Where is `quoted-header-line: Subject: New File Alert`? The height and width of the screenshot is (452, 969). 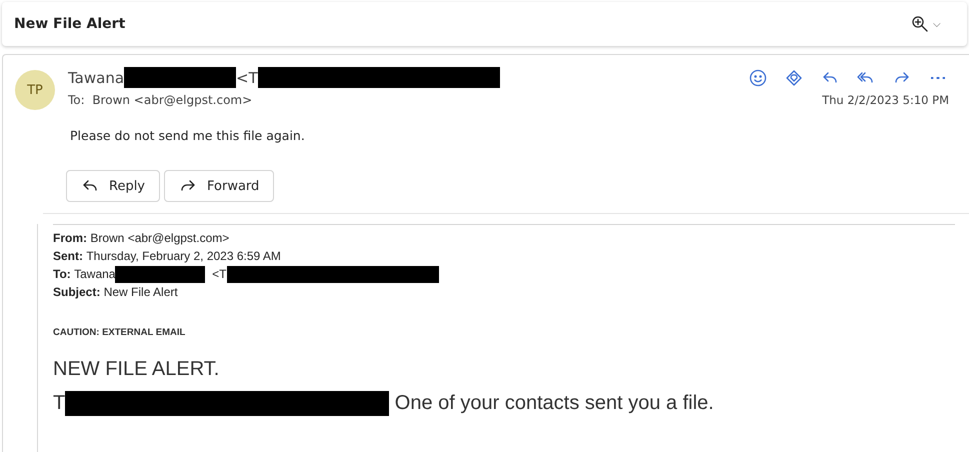
quoted-header-line: Subject: New File Alert is located at coordinates (116, 292).